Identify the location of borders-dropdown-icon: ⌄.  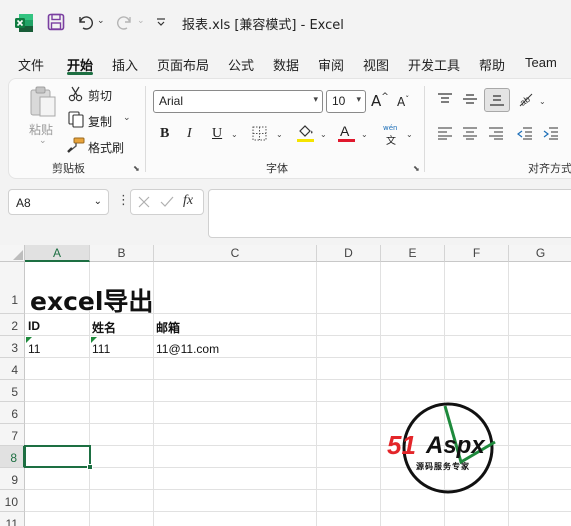
(279, 134).